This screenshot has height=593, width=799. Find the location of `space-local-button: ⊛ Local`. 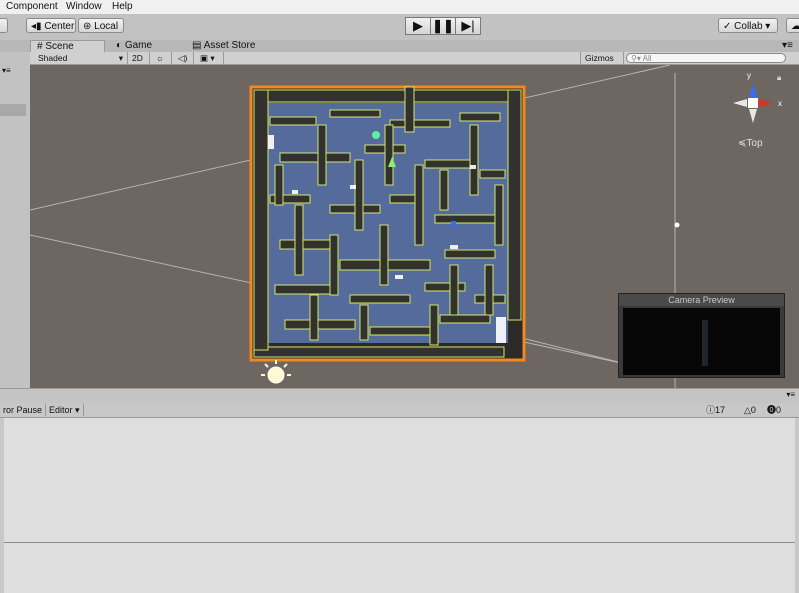

space-local-button: ⊛ Local is located at coordinates (101, 25).